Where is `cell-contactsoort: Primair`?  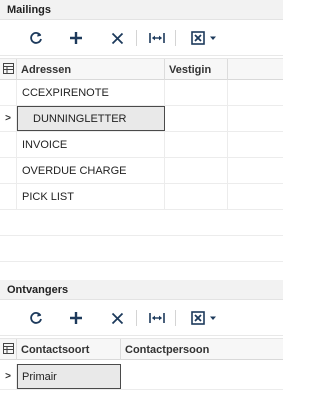
cell-contactsoort: Primair is located at coordinates (69, 376).